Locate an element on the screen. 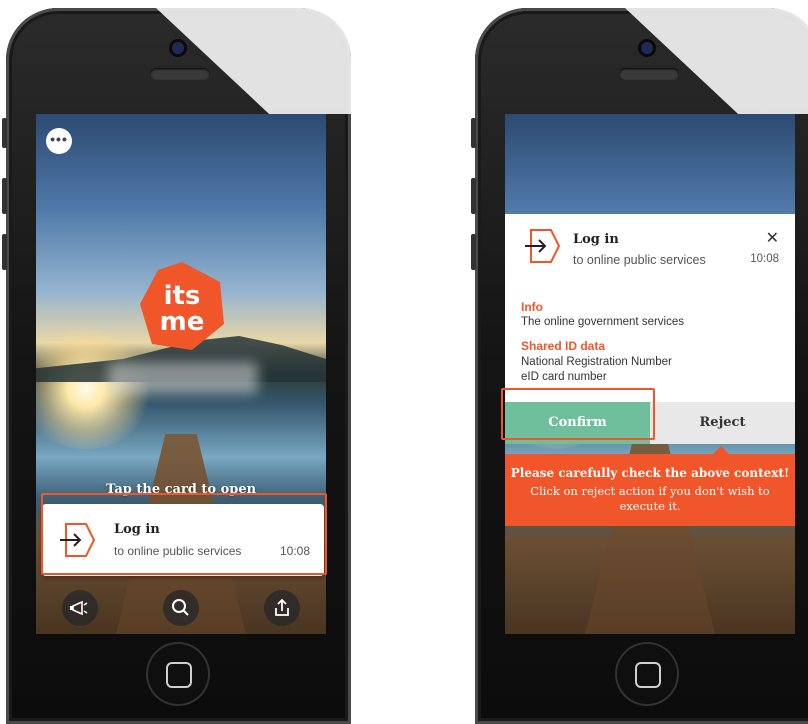  bottom-action-bar is located at coordinates (181, 612).